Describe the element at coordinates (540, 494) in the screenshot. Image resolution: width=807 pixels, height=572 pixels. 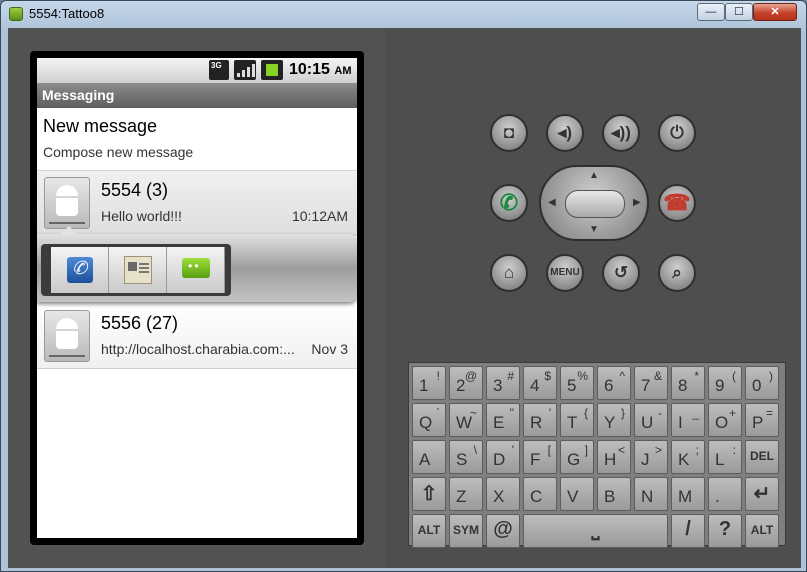
I see `key-c: C` at that location.